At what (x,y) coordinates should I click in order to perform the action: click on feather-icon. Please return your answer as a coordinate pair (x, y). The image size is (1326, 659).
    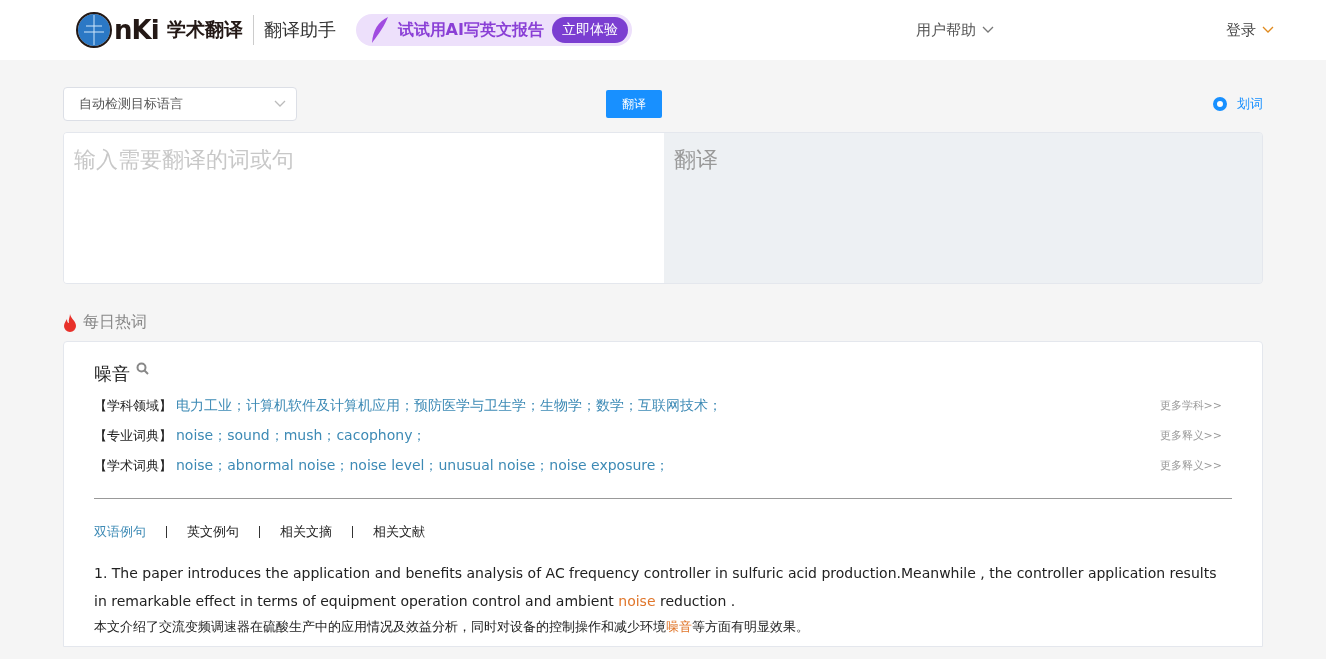
    Looking at the image, I should click on (379, 30).